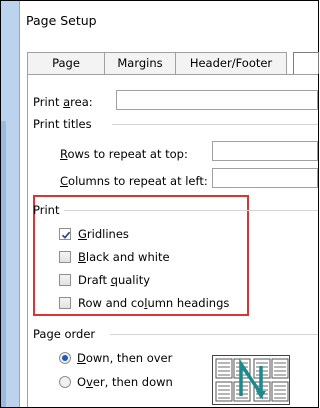 The height and width of the screenshot is (408, 320). Describe the element at coordinates (65, 257) in the screenshot. I see `black-and-white-checkbox` at that location.